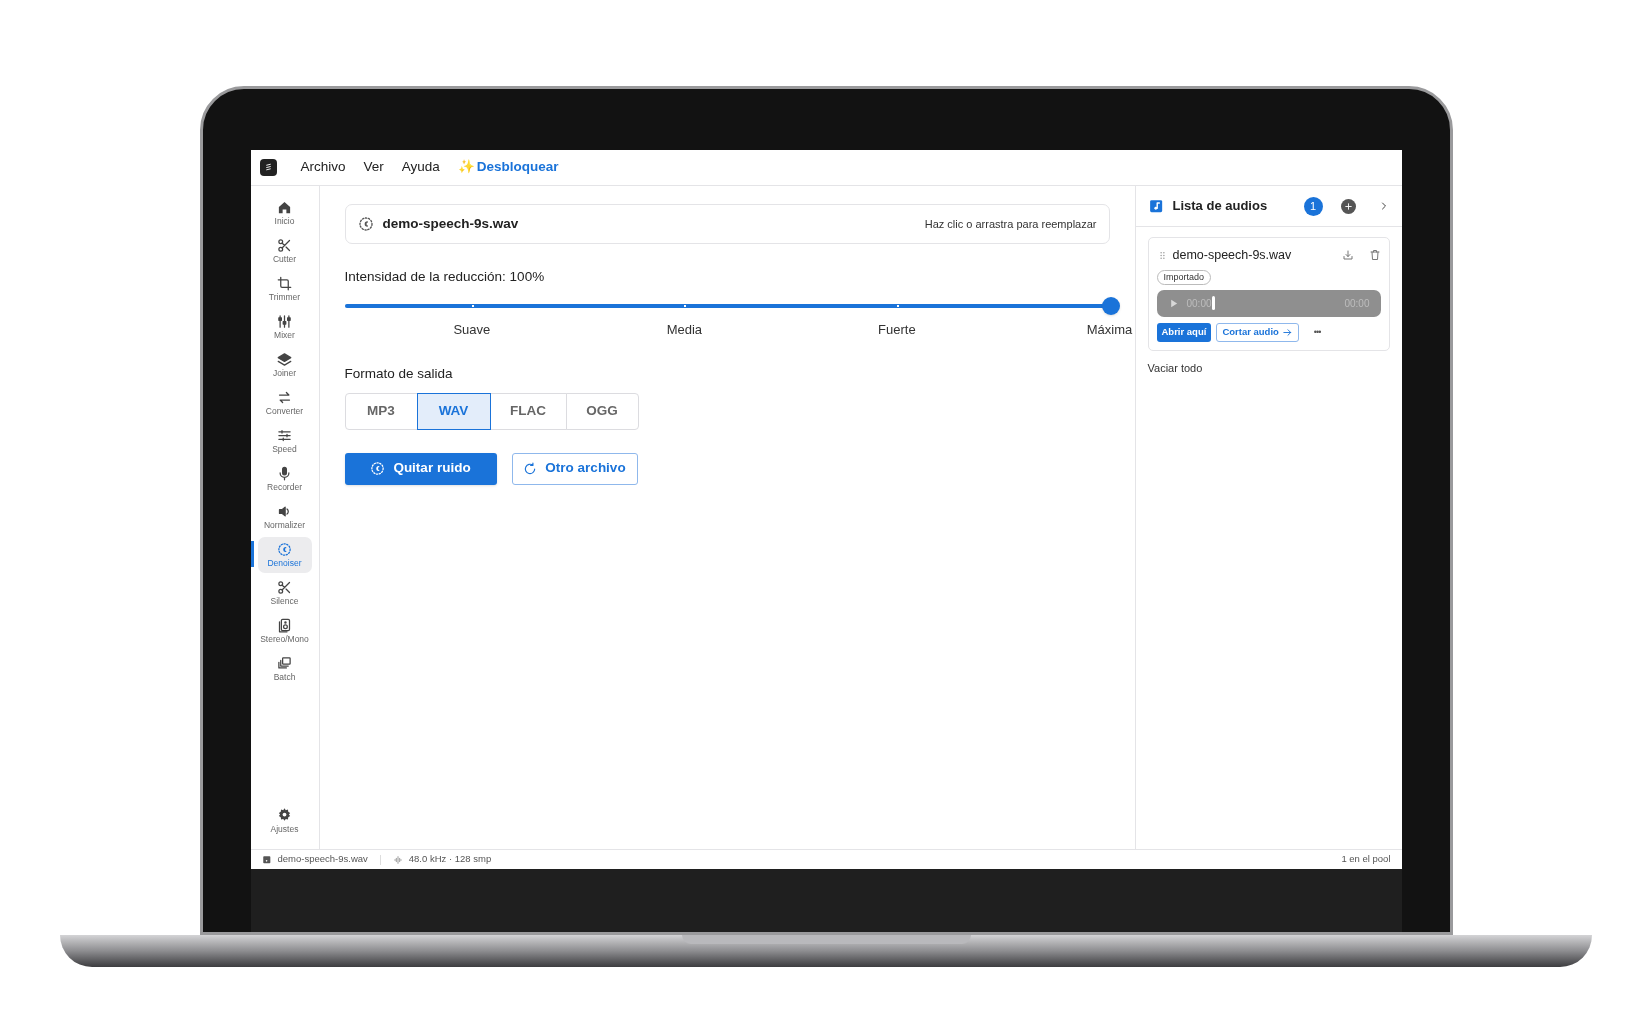 The height and width of the screenshot is (1020, 1652). What do you see at coordinates (284, 814) in the screenshot?
I see `settings-icon` at bounding box center [284, 814].